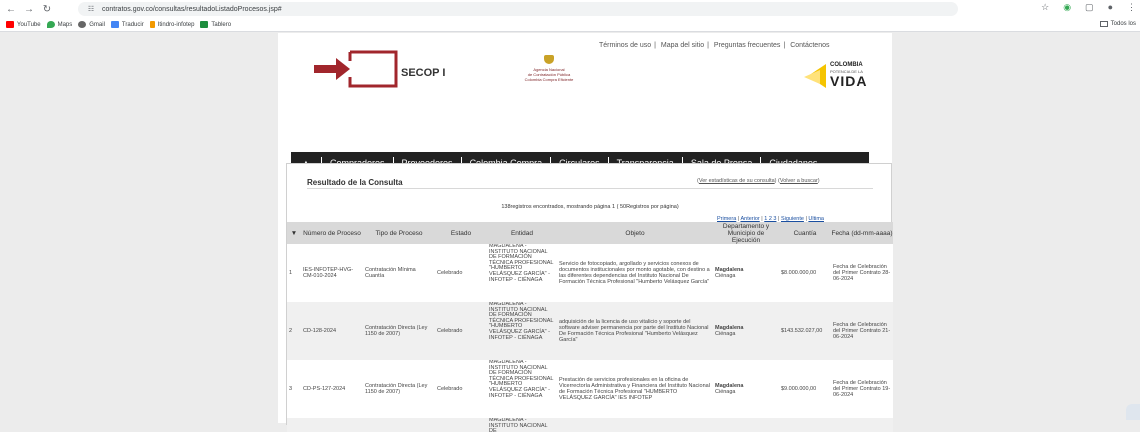 This screenshot has height=432, width=1140. What do you see at coordinates (815, 76) in the screenshot?
I see `colombia-brand-icon` at bounding box center [815, 76].